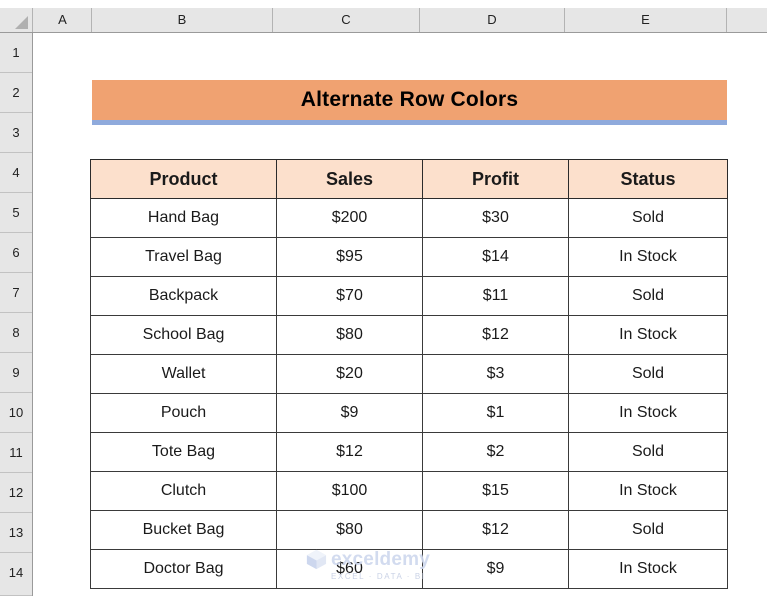 This screenshot has width=767, height=596. What do you see at coordinates (349, 218) in the screenshot?
I see `cell-sales: $200` at bounding box center [349, 218].